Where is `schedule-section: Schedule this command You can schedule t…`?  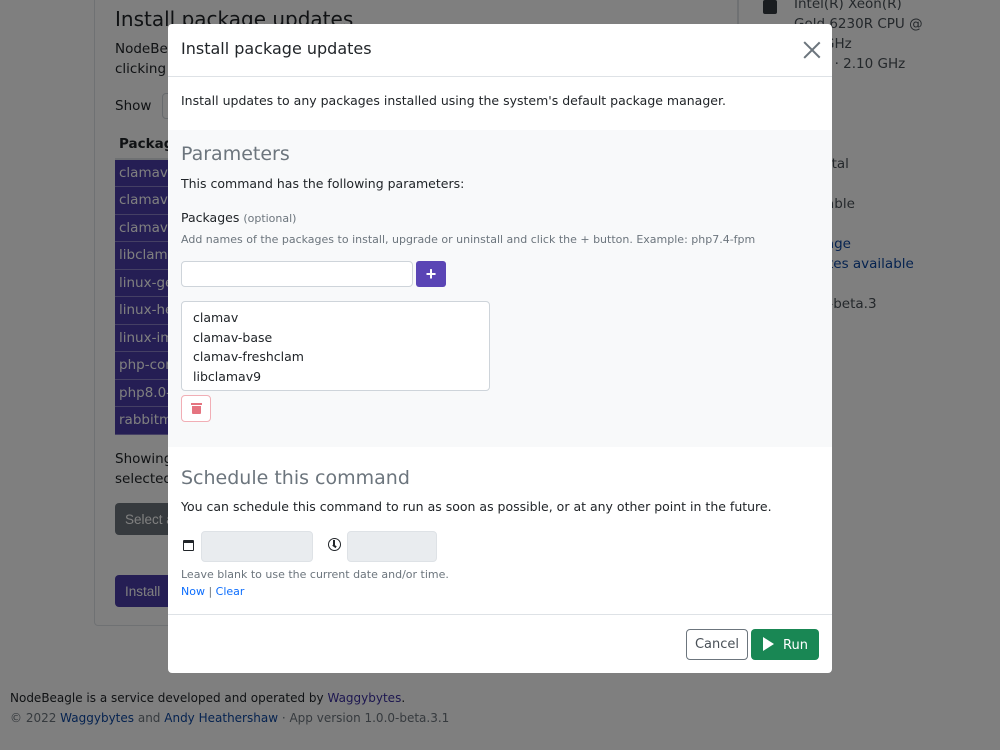
schedule-section: Schedule this command You can schedule t… is located at coordinates (500, 530).